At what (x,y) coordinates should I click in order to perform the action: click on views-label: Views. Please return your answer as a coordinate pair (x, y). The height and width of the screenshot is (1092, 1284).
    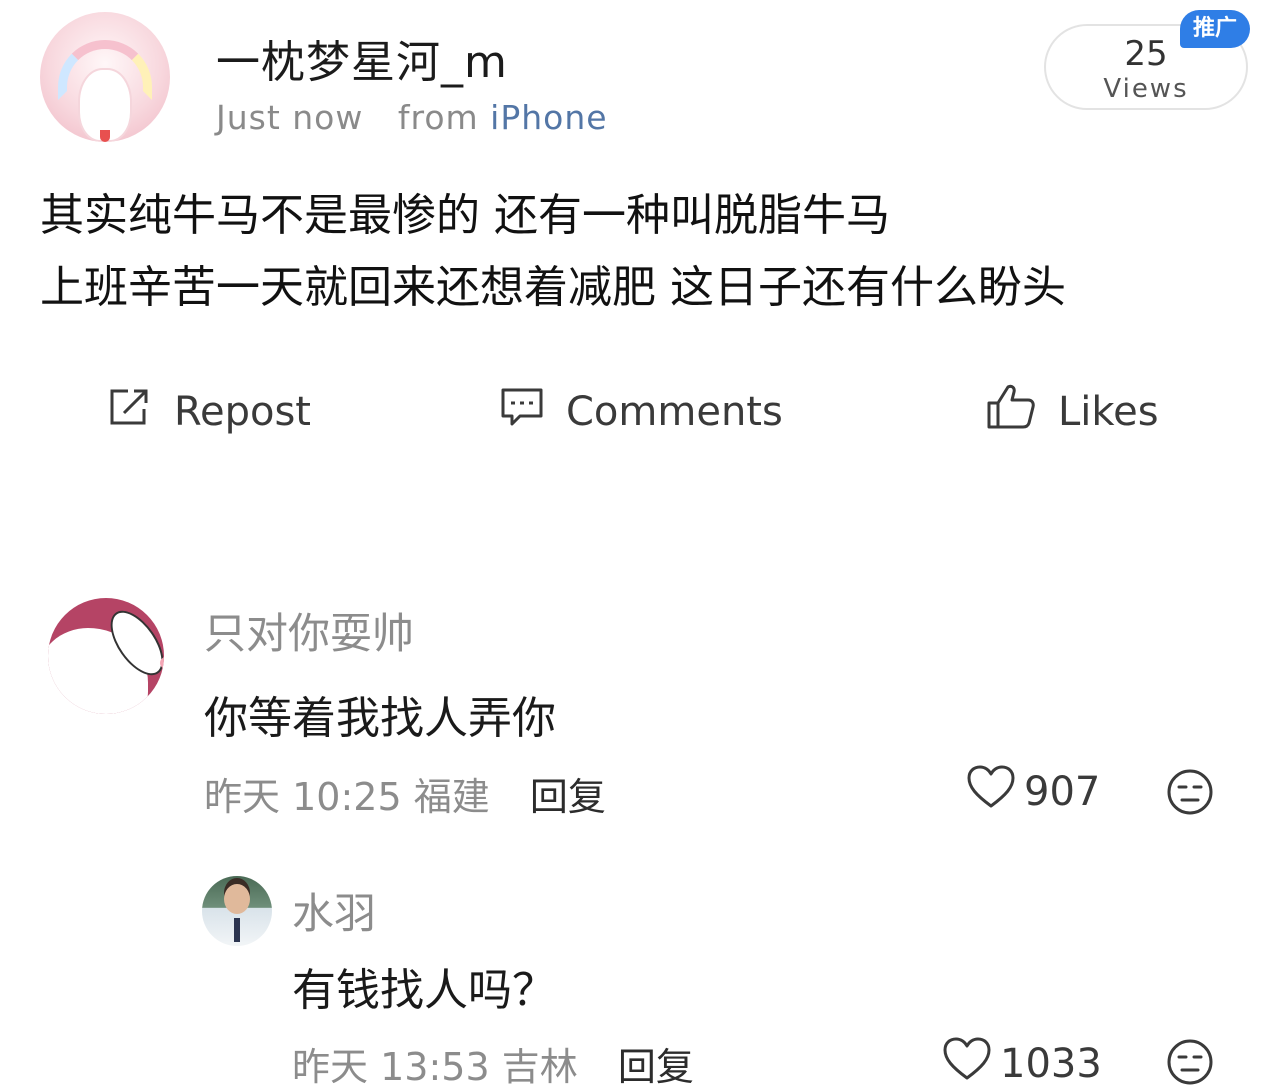
    Looking at the image, I should click on (1146, 89).